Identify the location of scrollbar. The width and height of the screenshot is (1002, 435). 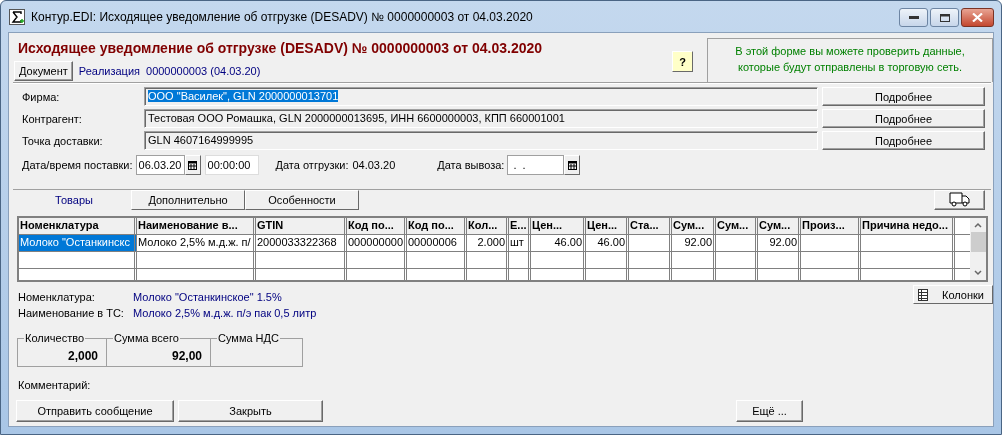
(978, 249).